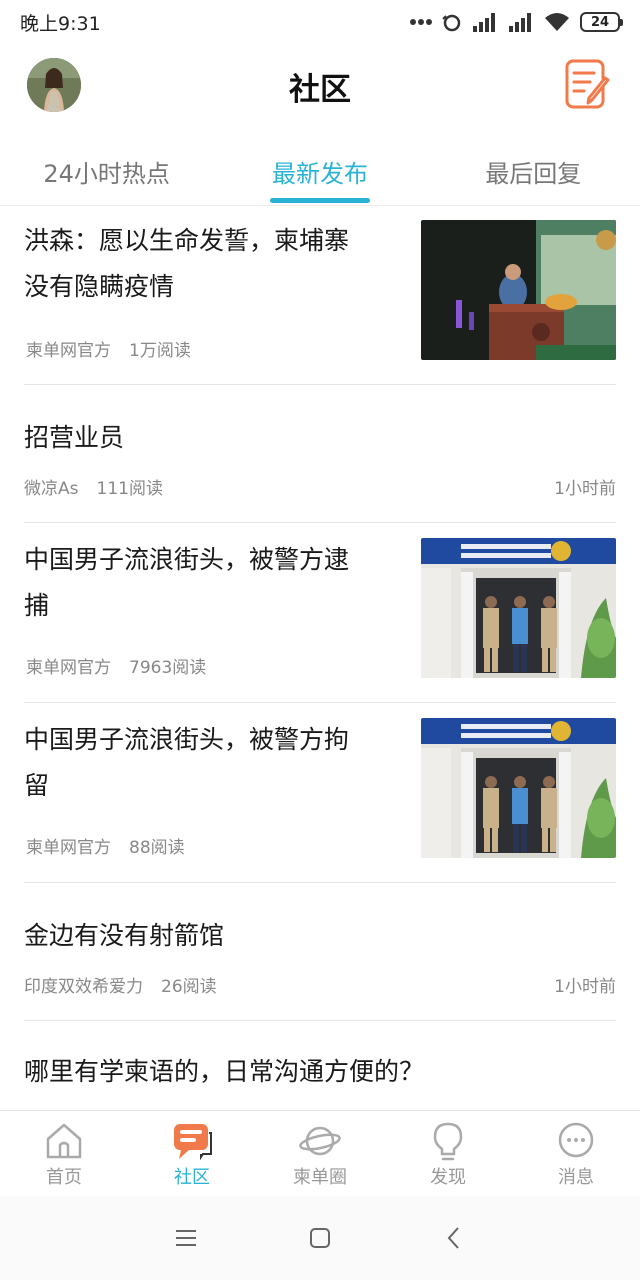 This screenshot has height=1280, width=640. I want to click on app-header: 社区, so click(320, 87).